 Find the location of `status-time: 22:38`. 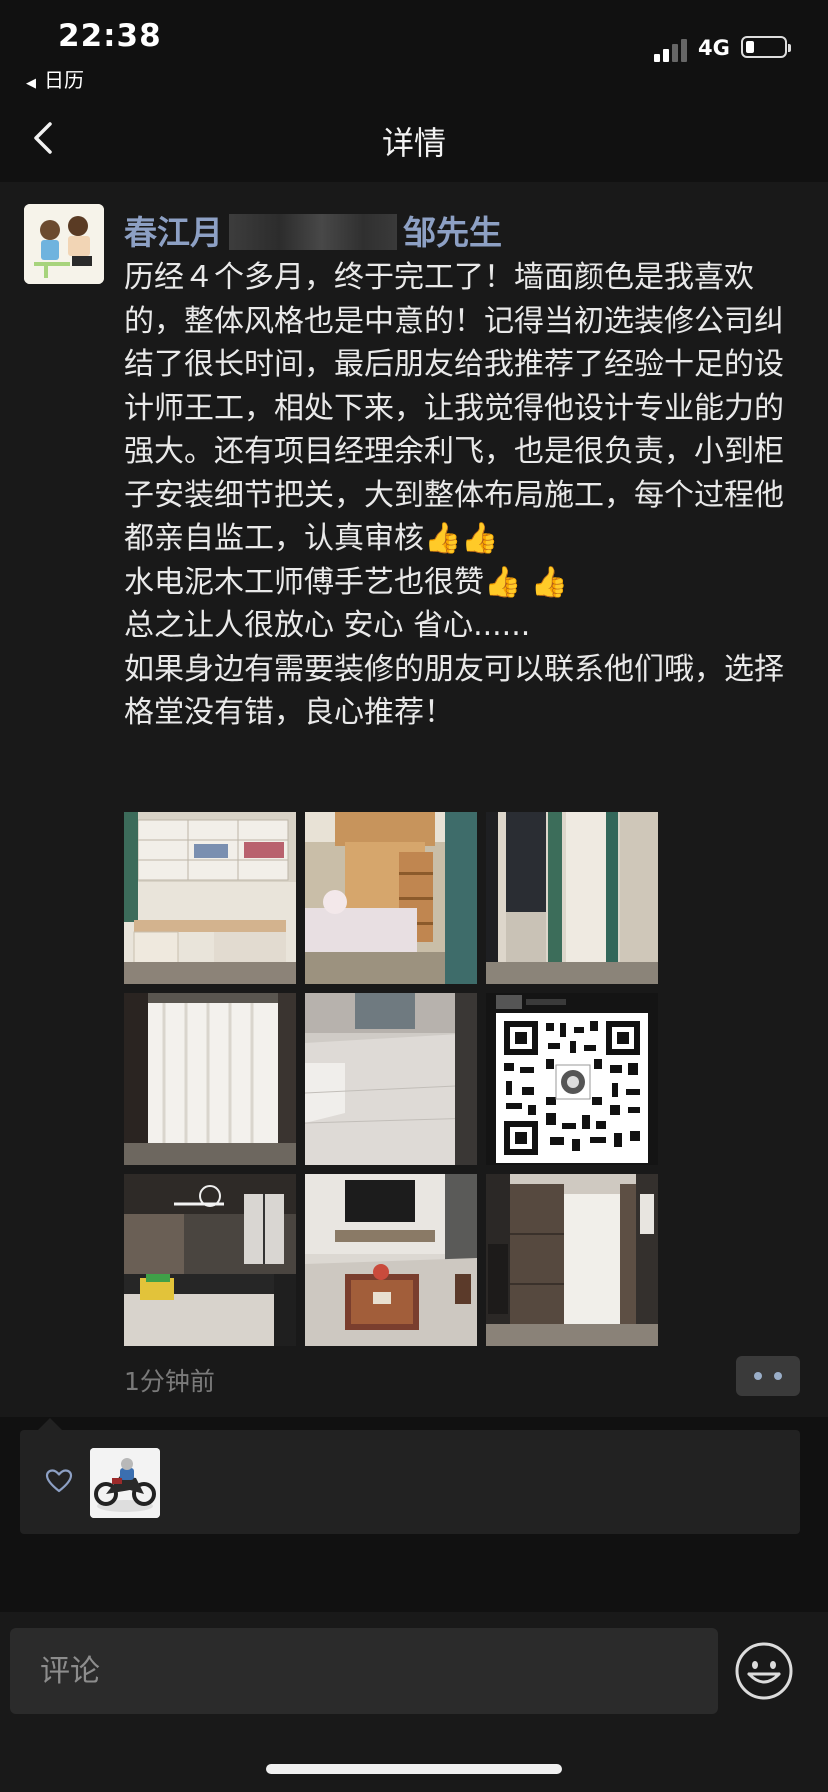

status-time: 22:38 is located at coordinates (110, 36).